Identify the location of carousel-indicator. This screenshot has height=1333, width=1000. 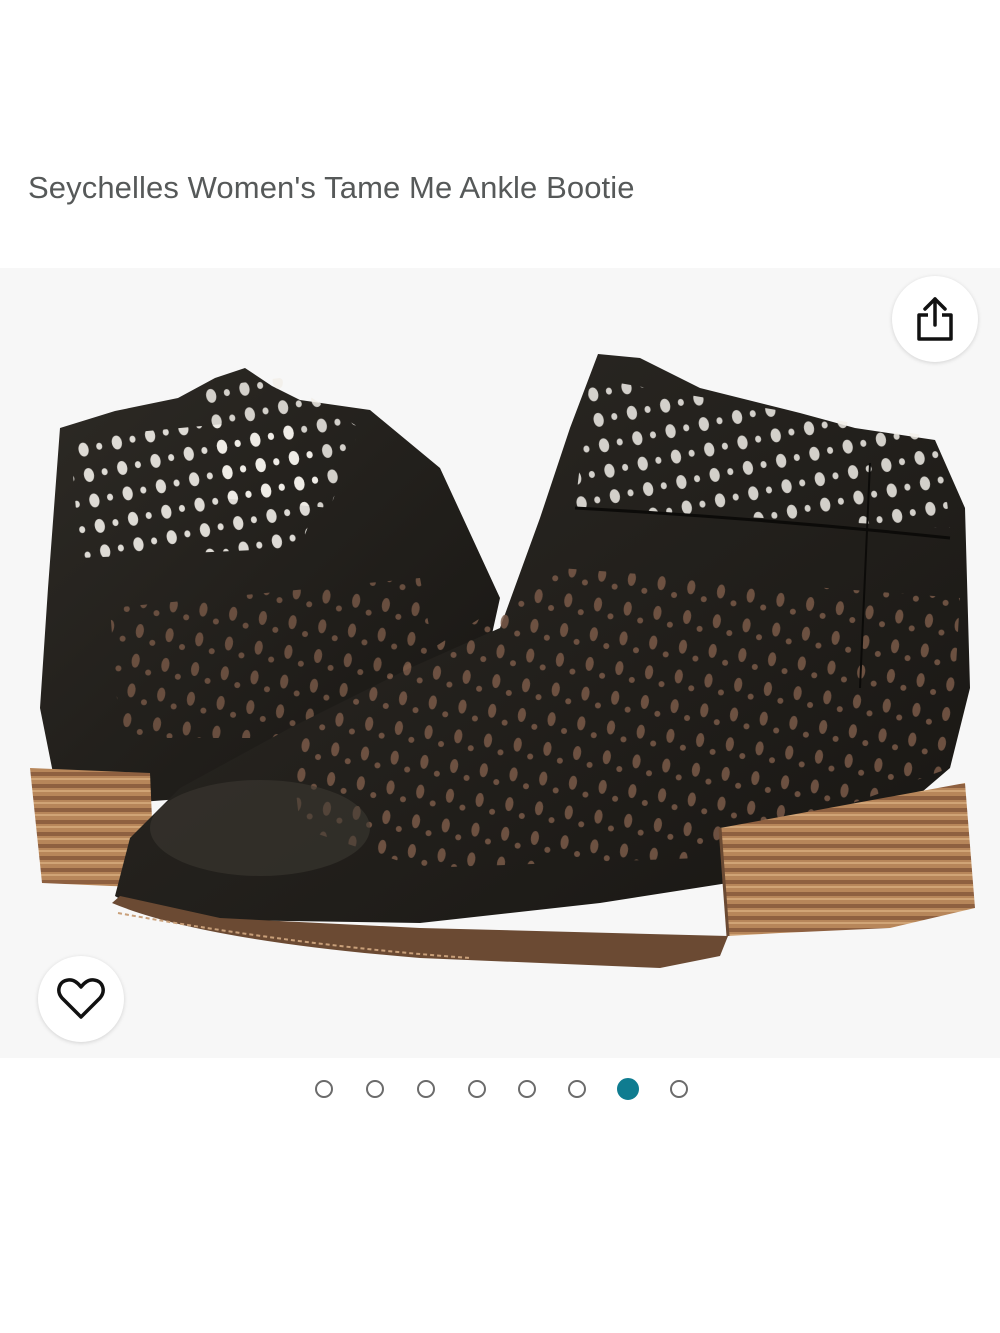
(500, 1091).